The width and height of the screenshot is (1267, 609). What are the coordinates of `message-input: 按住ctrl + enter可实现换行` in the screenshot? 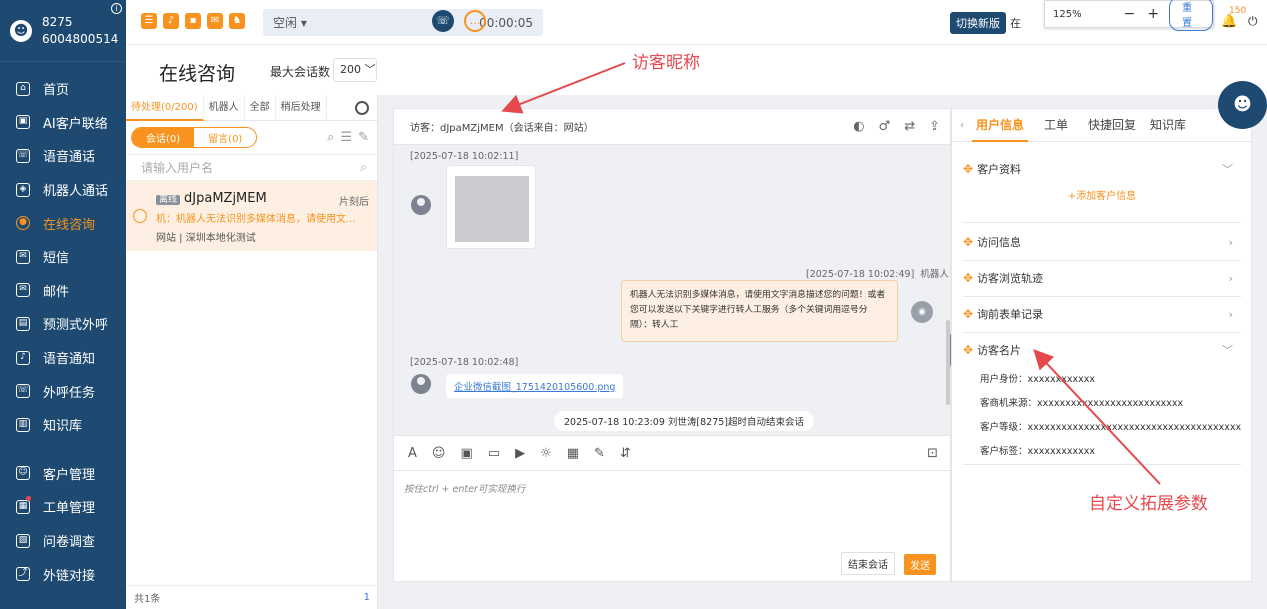 It's located at (464, 488).